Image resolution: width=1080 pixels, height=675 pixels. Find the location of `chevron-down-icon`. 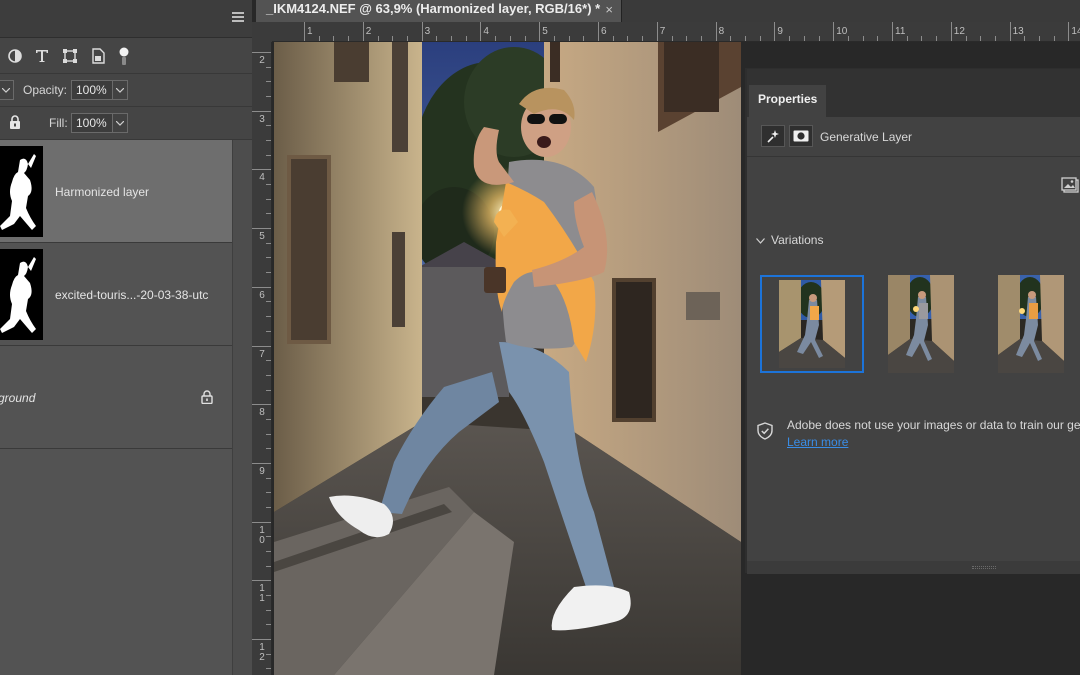

chevron-down-icon is located at coordinates (760, 241).